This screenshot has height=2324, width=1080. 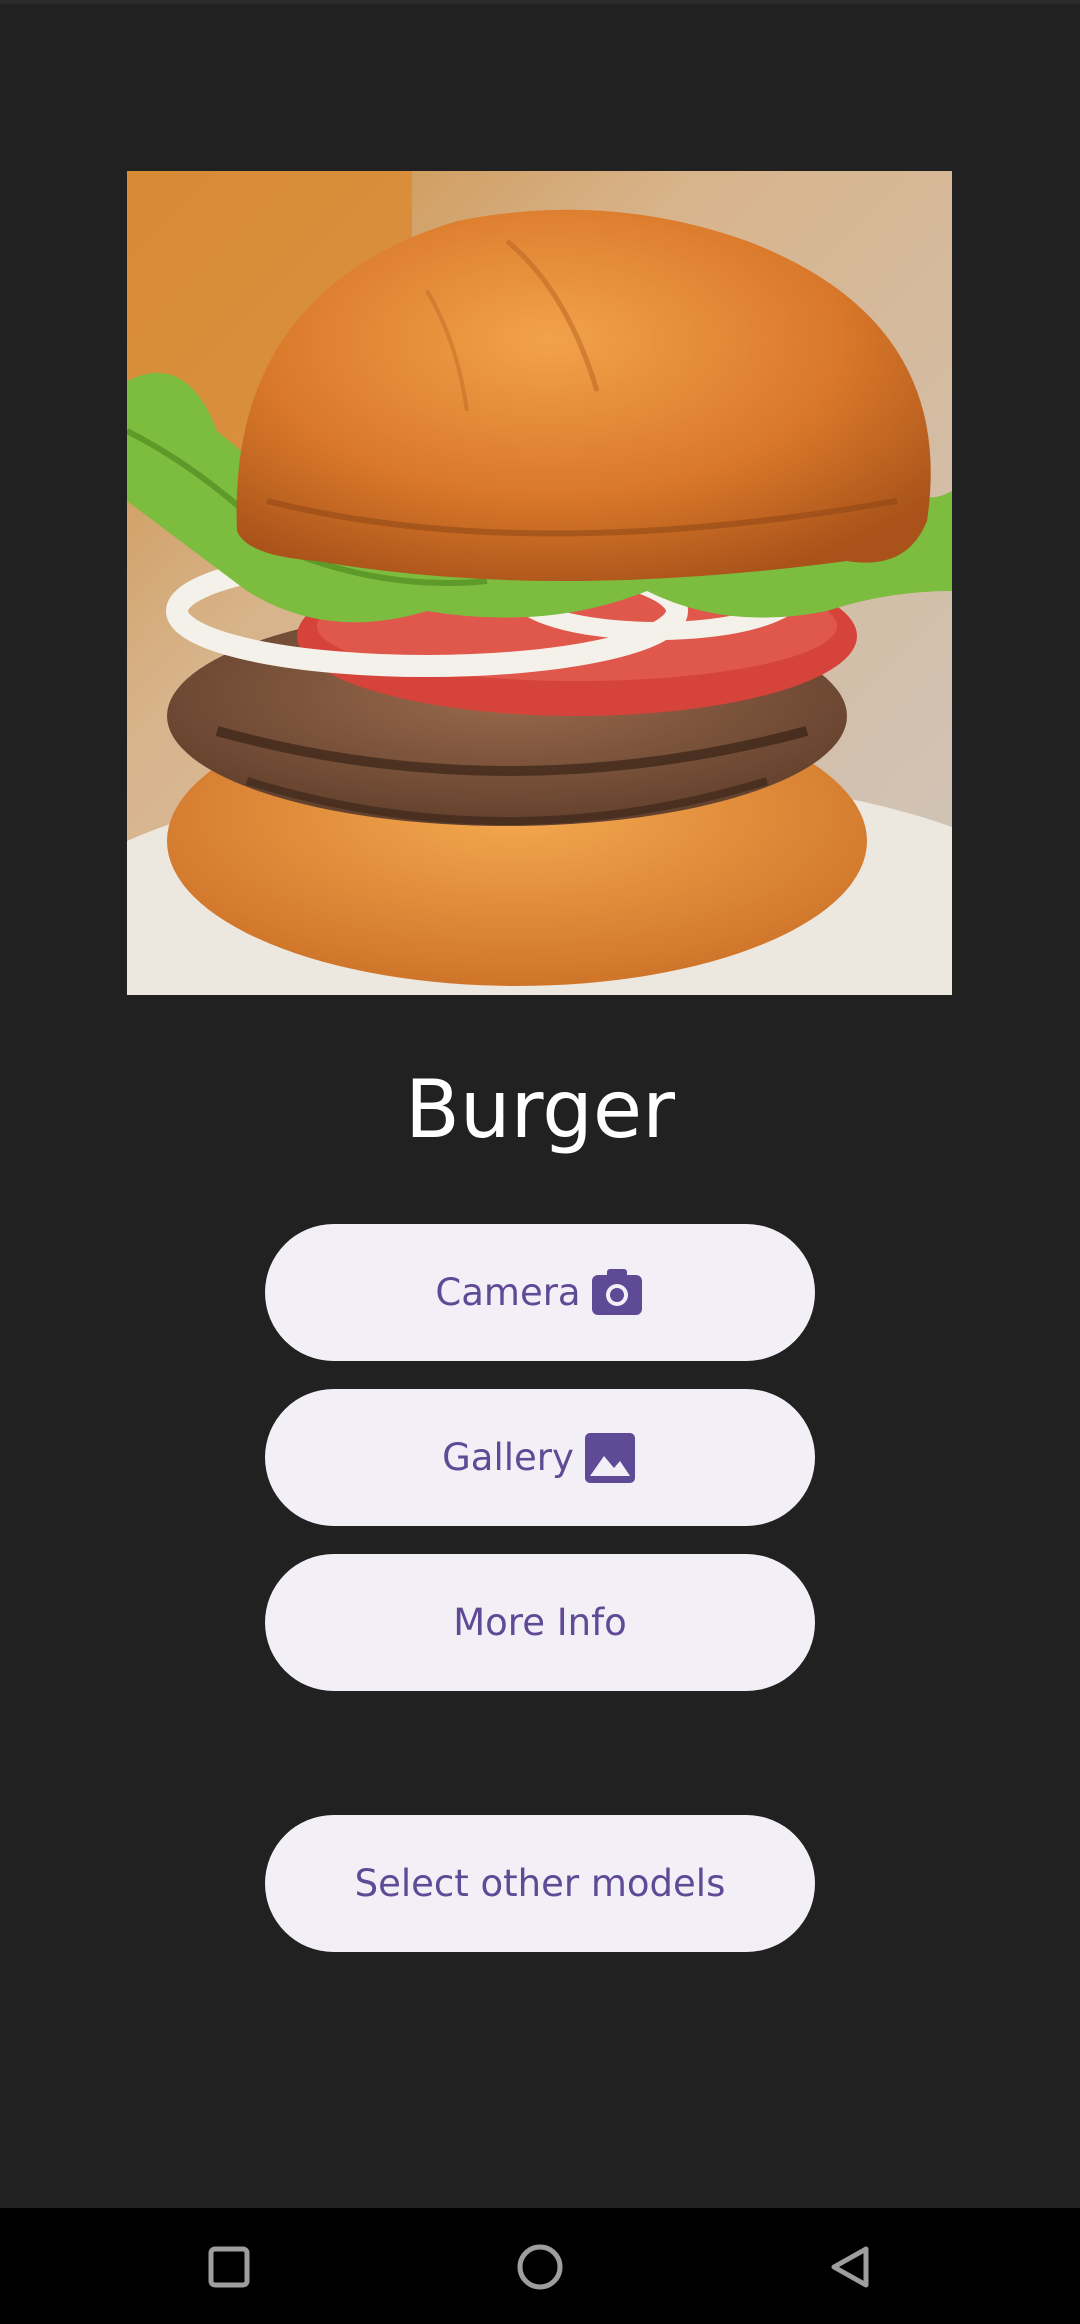 I want to click on triangle-back-icon, so click(x=850, y=2267).